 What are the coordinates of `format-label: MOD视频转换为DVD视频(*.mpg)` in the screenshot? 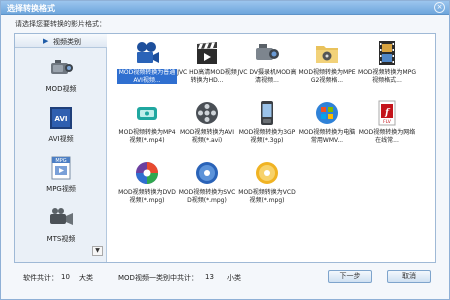 It's located at (147, 196).